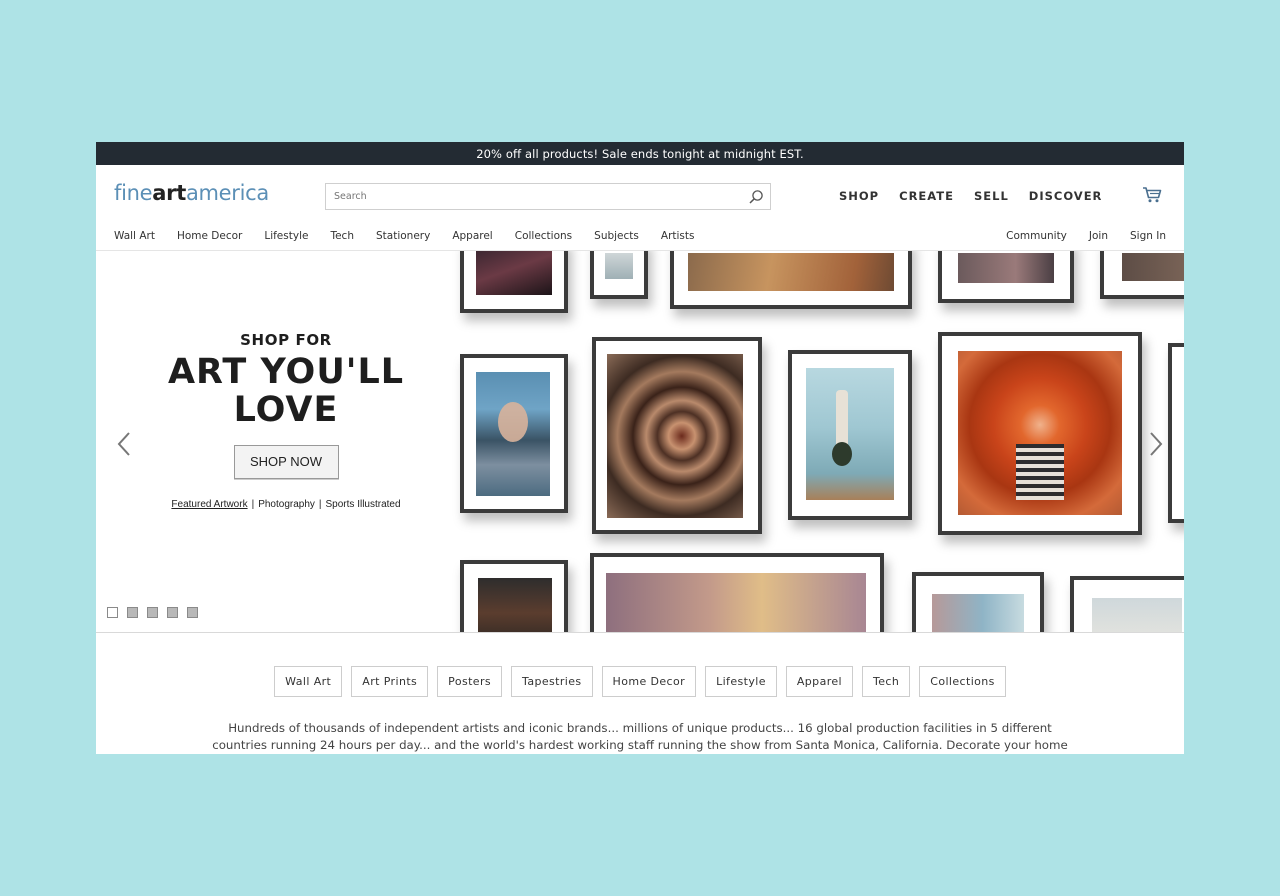  What do you see at coordinates (308, 681) in the screenshot?
I see `category-wall-art: Wall Art` at bounding box center [308, 681].